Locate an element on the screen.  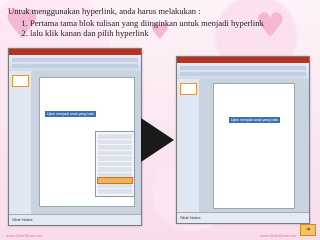
hyperlink-menu-item is located at coordinates (115, 180).